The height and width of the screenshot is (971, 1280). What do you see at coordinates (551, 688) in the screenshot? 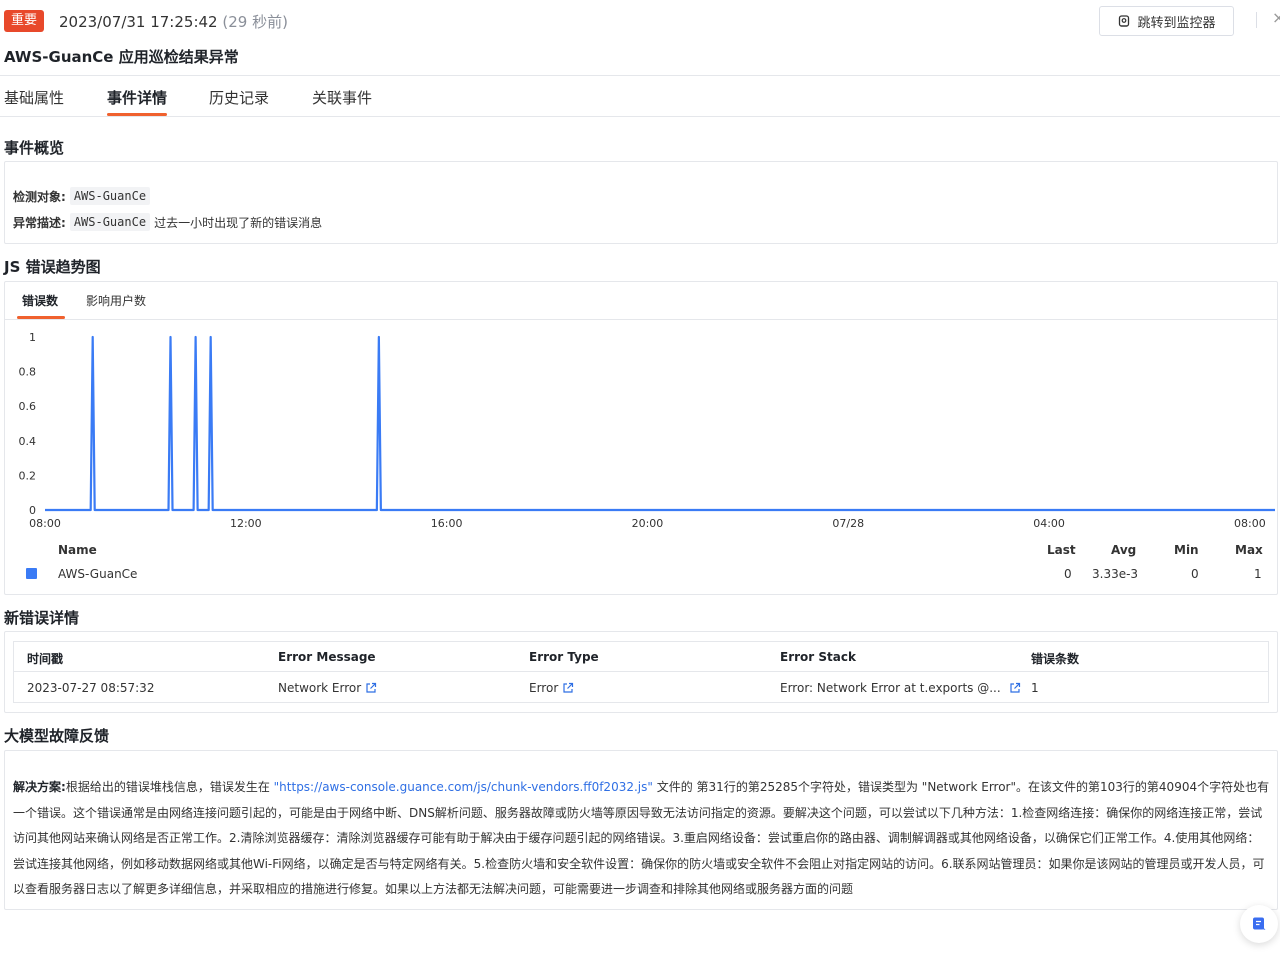
I see `cell-error-type: Error` at bounding box center [551, 688].